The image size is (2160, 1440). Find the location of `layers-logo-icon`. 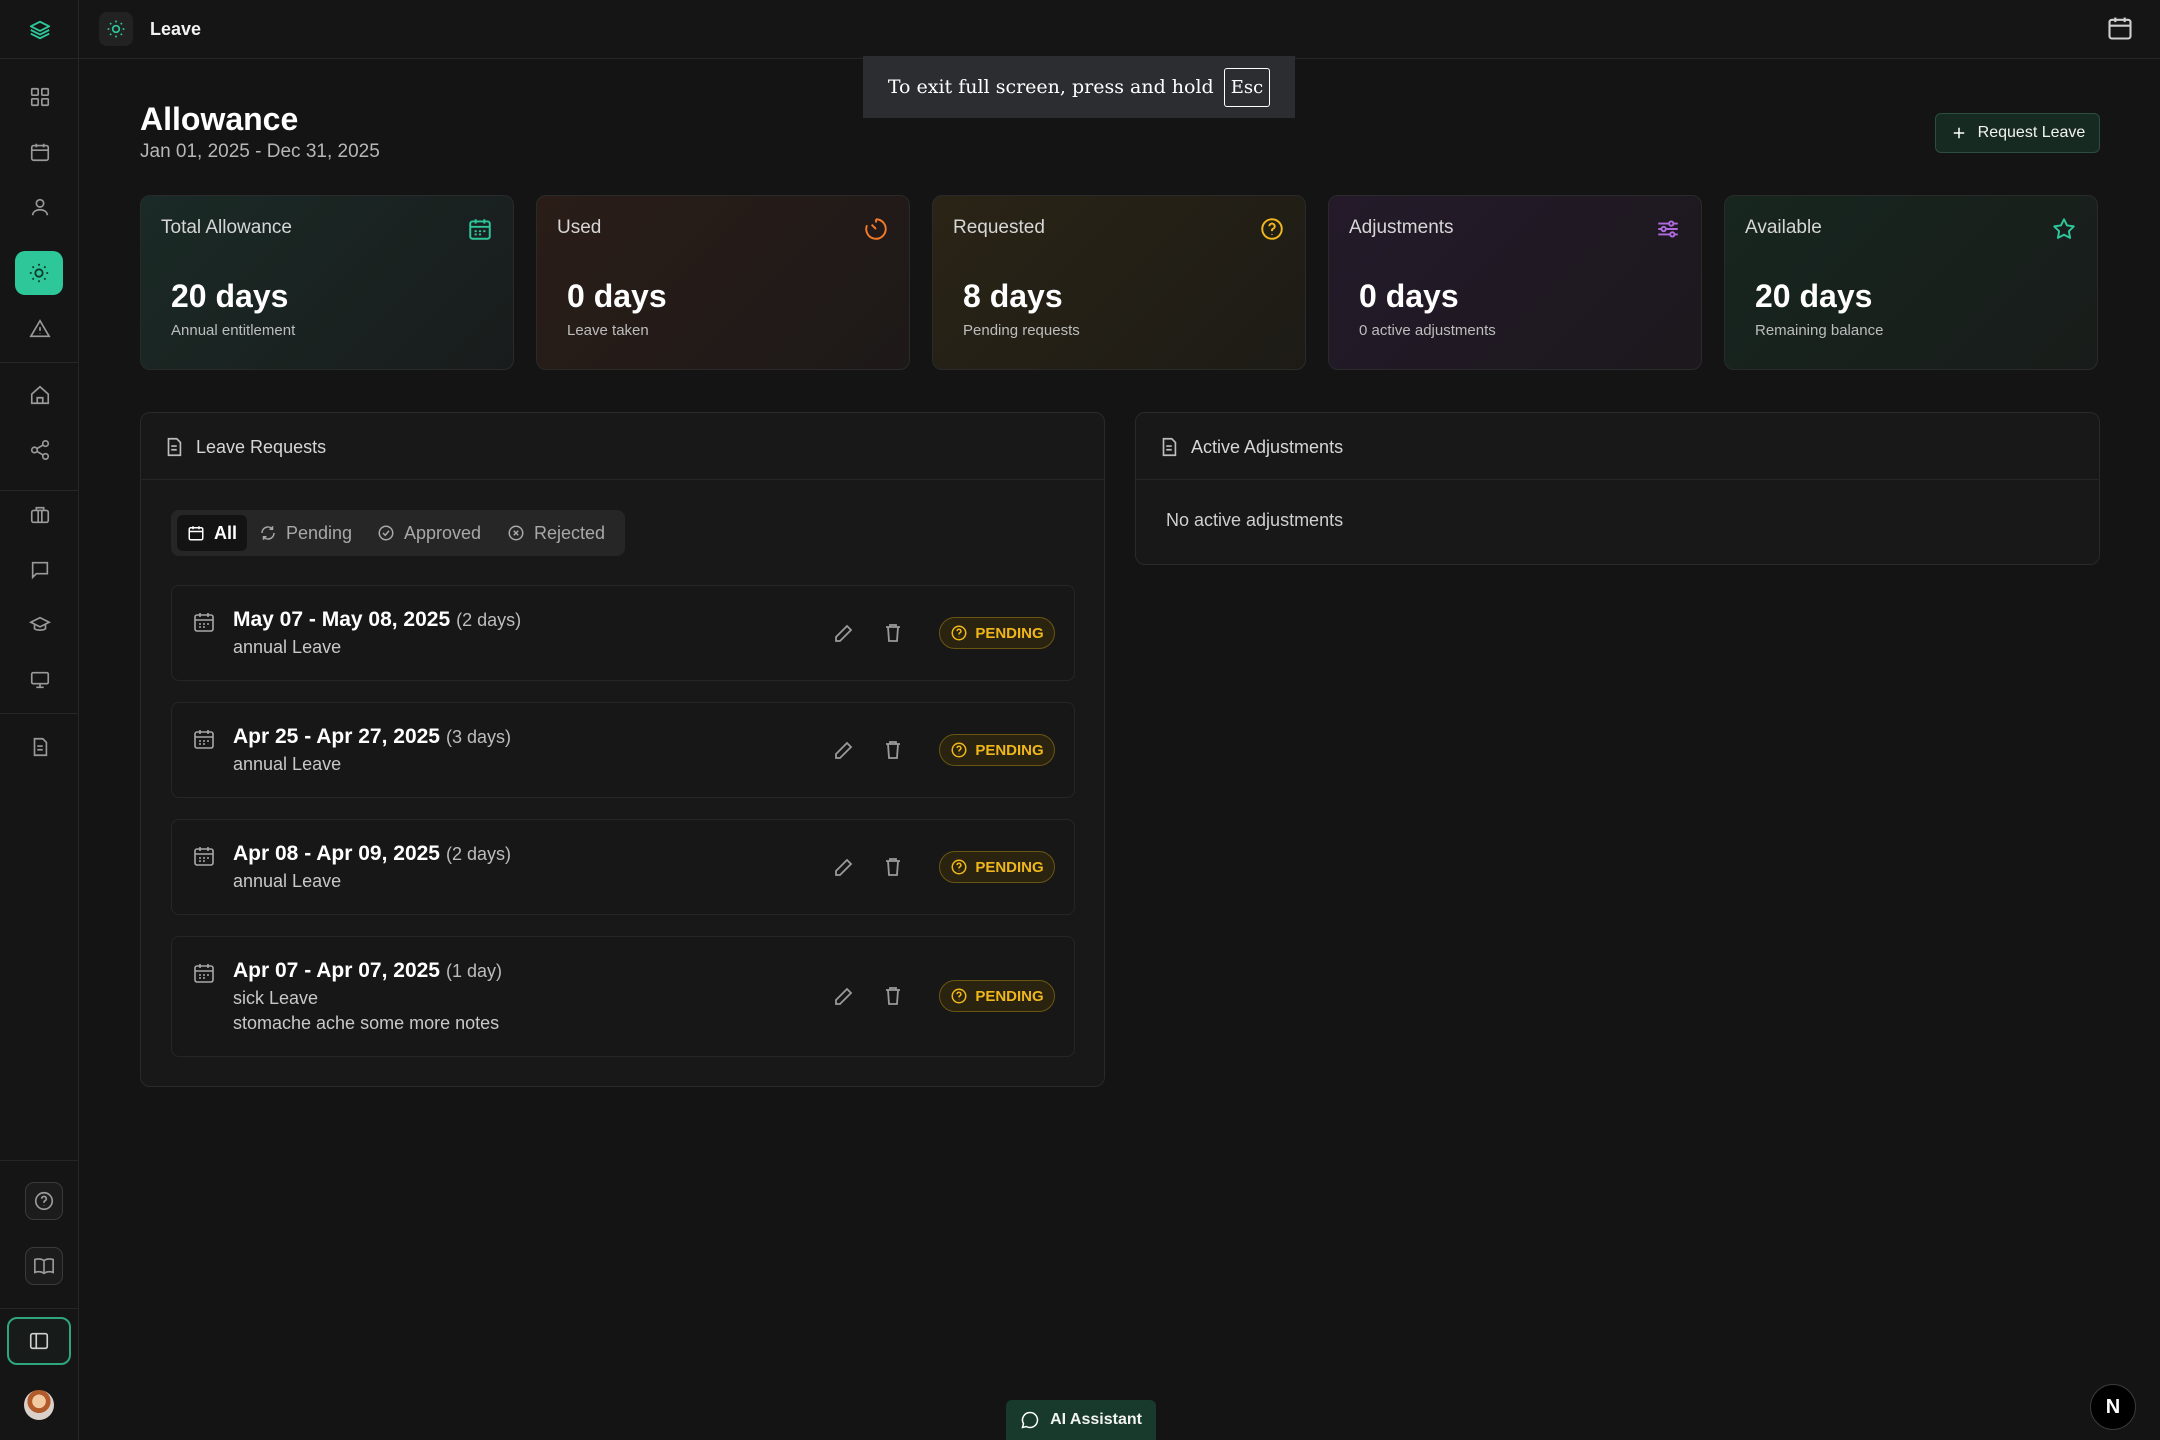

layers-logo-icon is located at coordinates (40, 30).